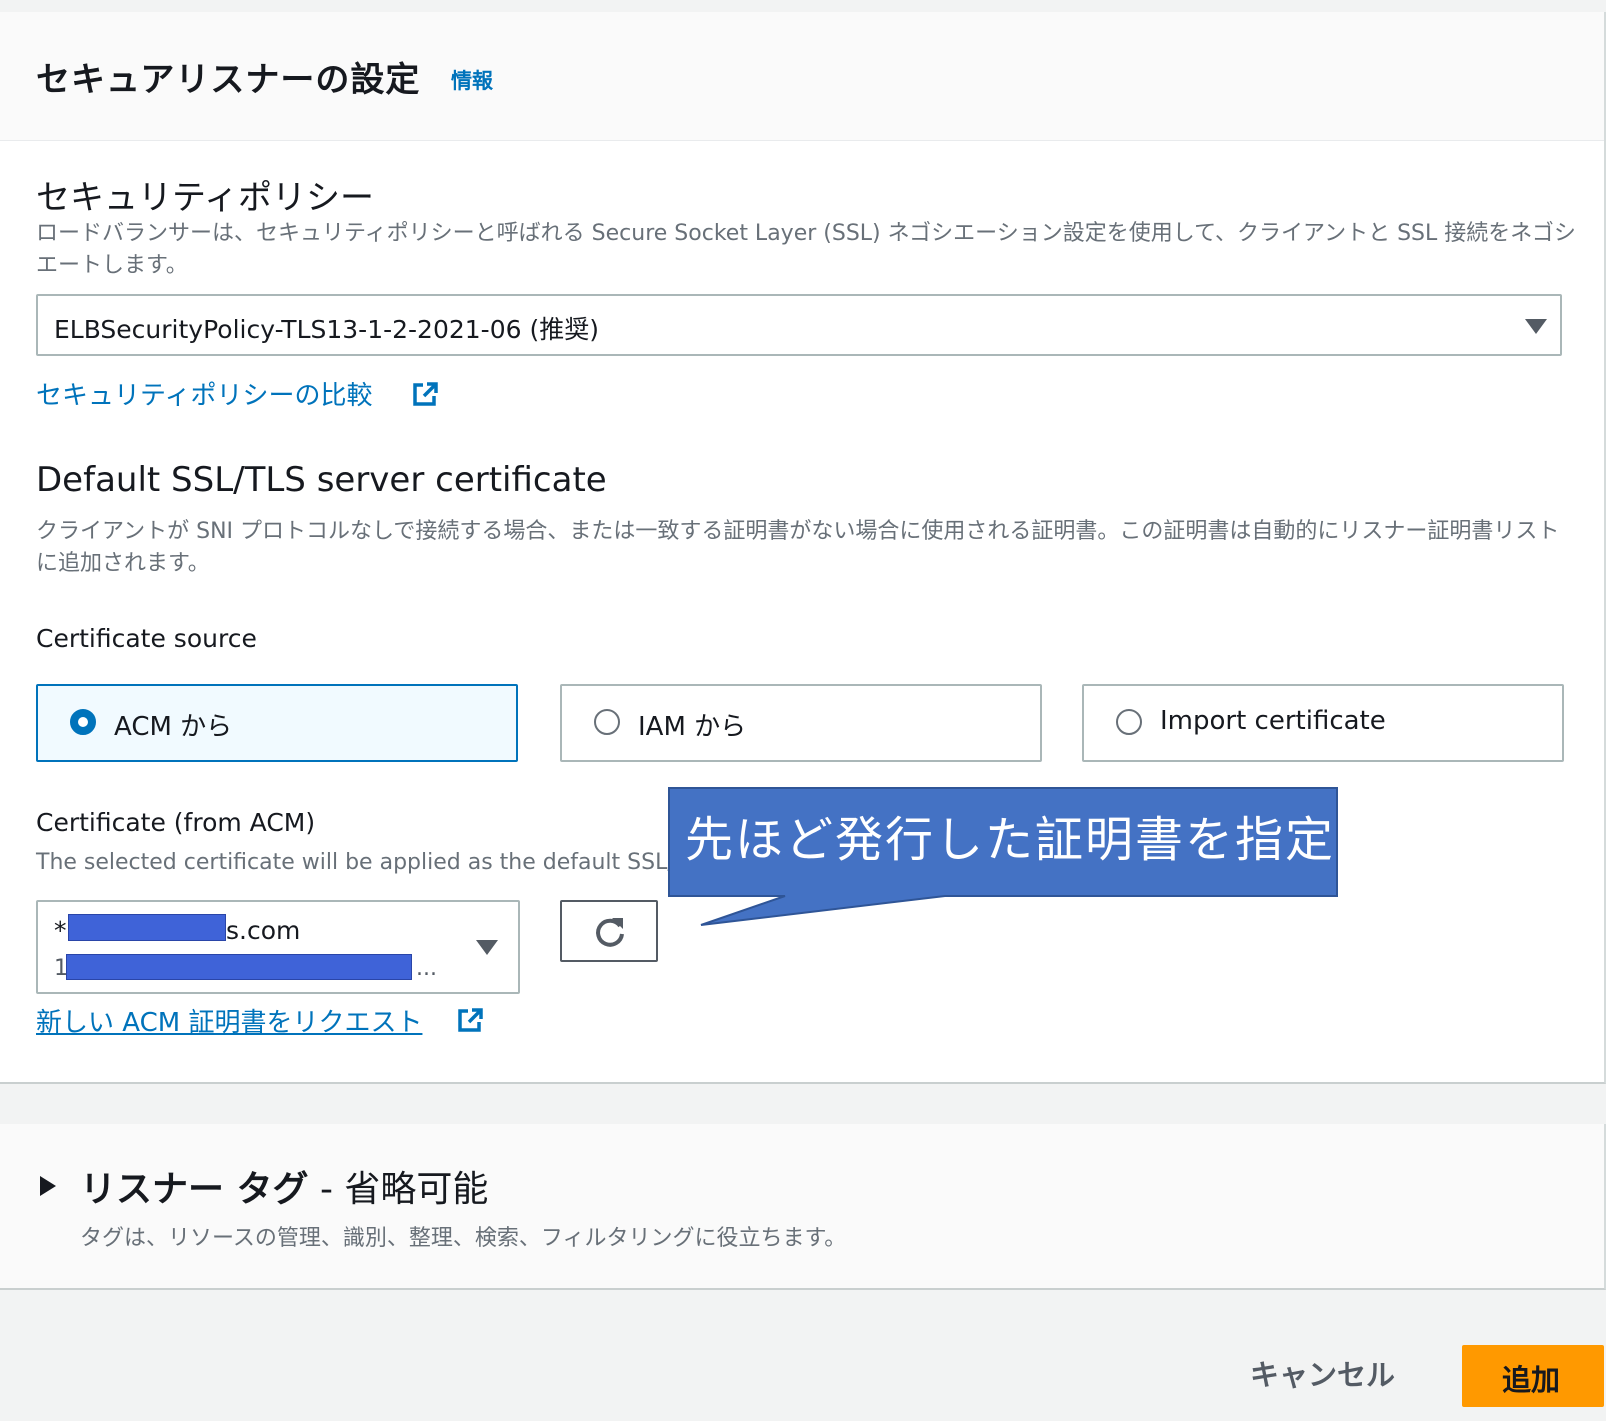 Image resolution: width=1606 pixels, height=1421 pixels. I want to click on compare-policies-label: セキュリティポリシーの比較, so click(204, 396).